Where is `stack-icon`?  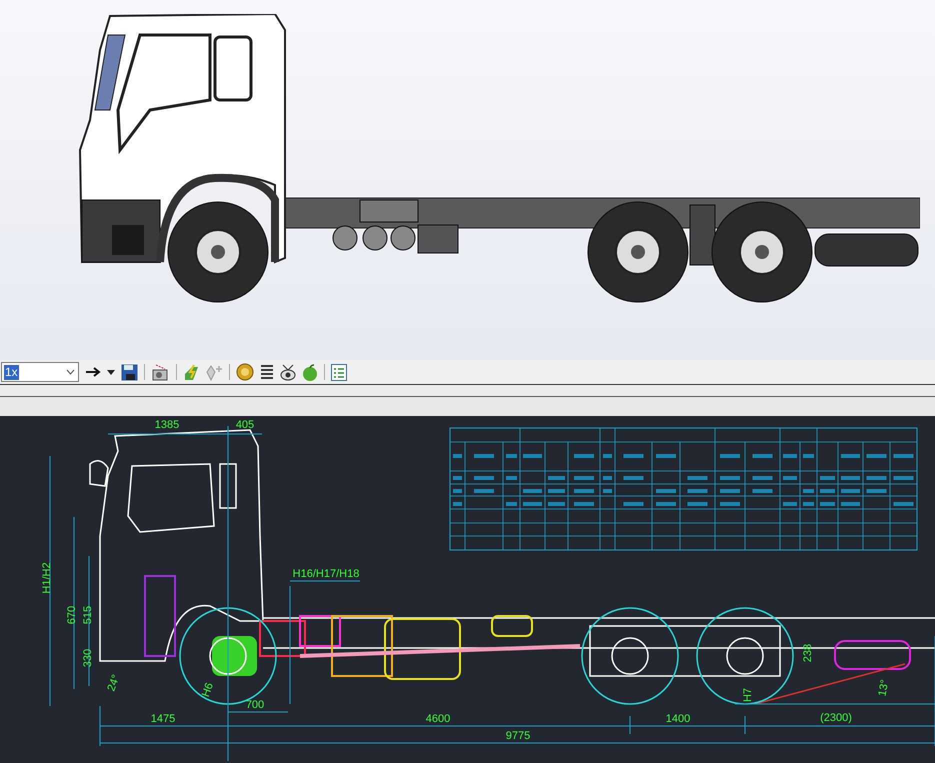 stack-icon is located at coordinates (267, 372).